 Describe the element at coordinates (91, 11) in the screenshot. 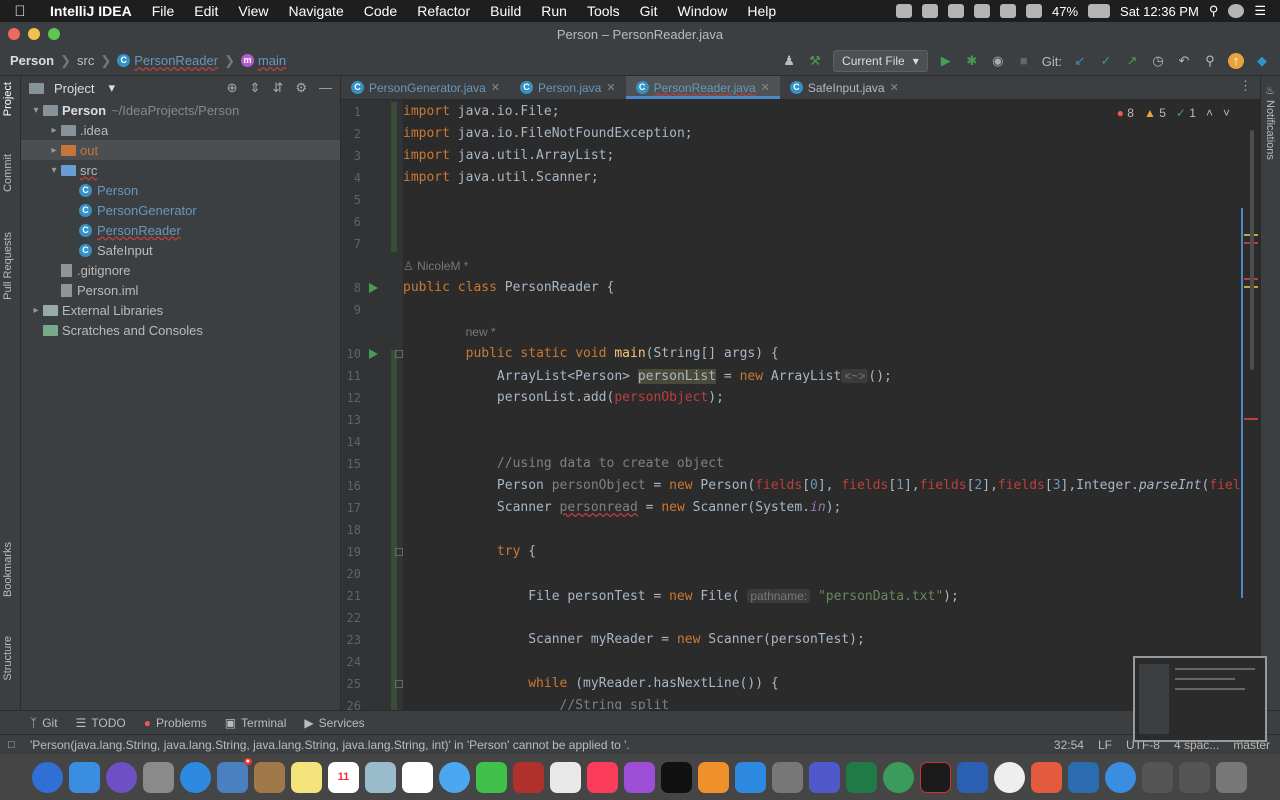

I see `menu-app-name: IntelliJ IDEA` at that location.